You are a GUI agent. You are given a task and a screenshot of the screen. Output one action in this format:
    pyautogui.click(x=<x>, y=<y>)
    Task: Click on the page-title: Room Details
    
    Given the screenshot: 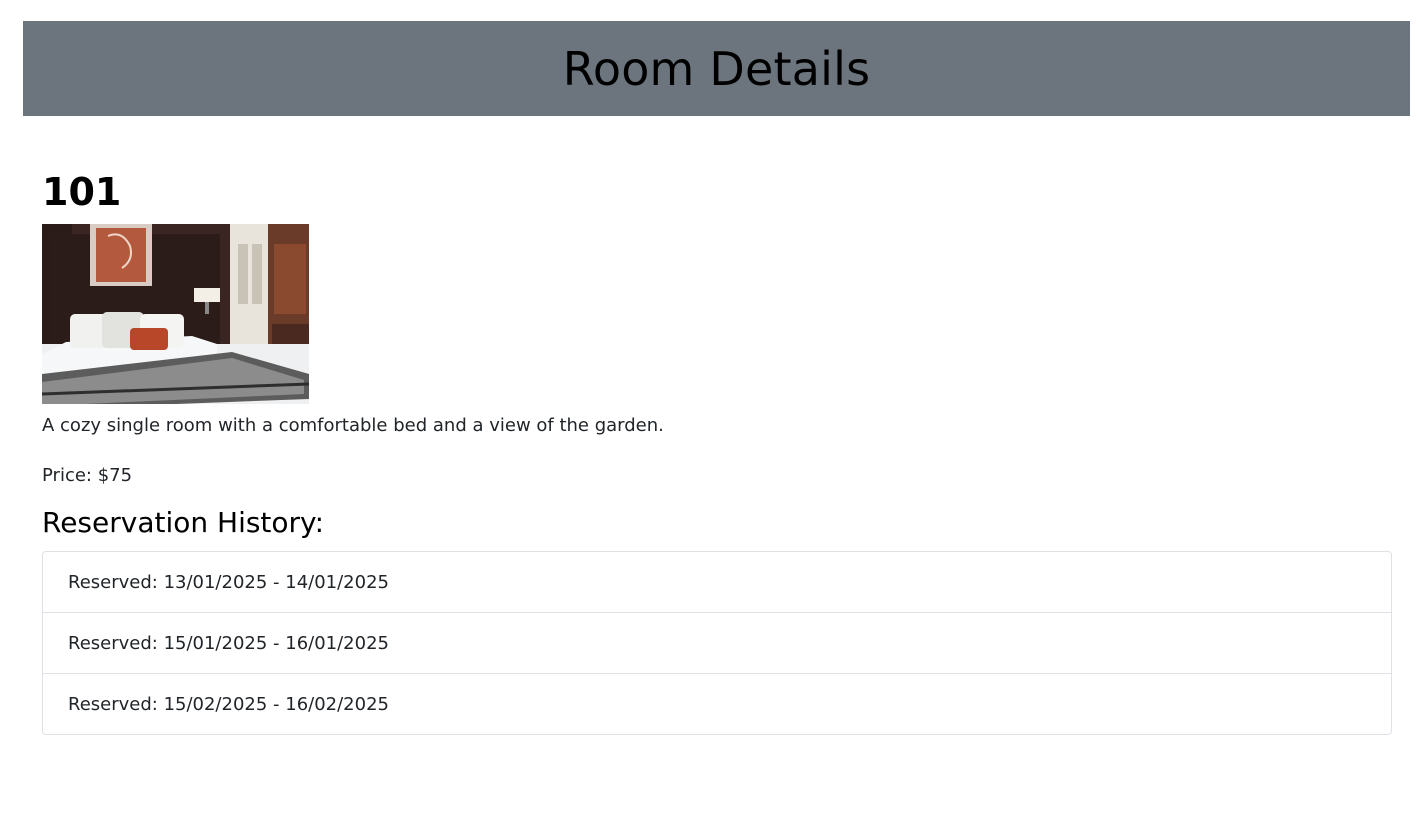 What is the action you would take?
    pyautogui.click(x=716, y=68)
    